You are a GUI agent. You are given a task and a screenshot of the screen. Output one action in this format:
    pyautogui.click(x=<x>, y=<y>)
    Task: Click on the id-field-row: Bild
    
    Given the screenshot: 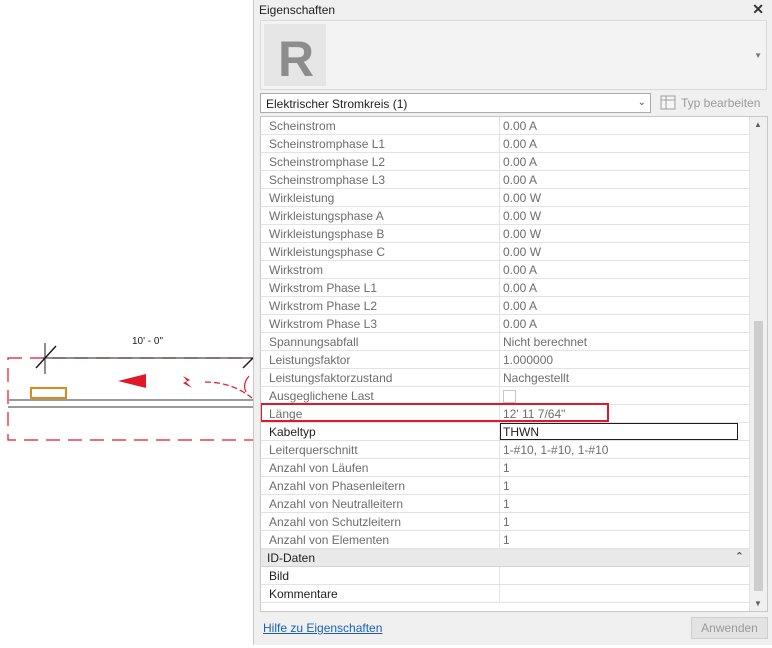 What is the action you would take?
    pyautogui.click(x=505, y=576)
    